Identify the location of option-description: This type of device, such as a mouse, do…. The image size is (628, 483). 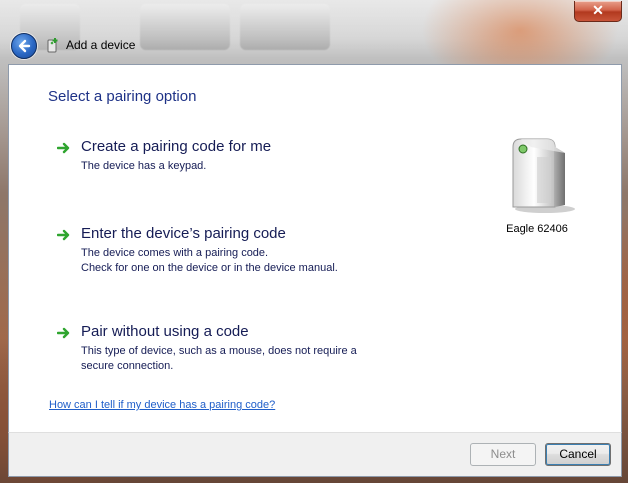
(219, 359).